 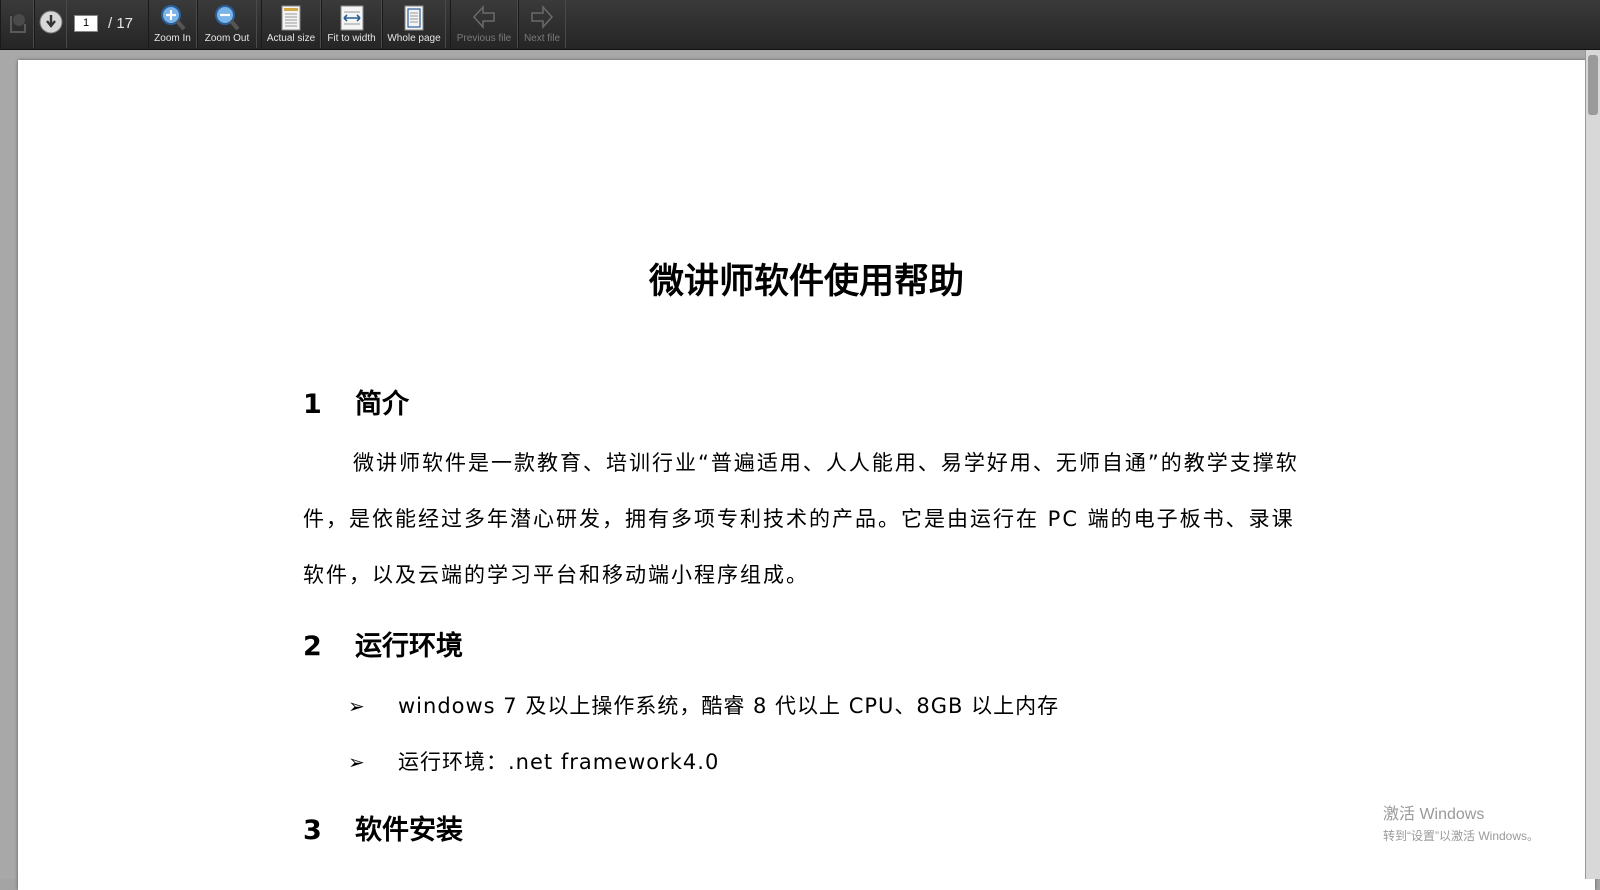 What do you see at coordinates (483, 17) in the screenshot?
I see `arrow-left-icon` at bounding box center [483, 17].